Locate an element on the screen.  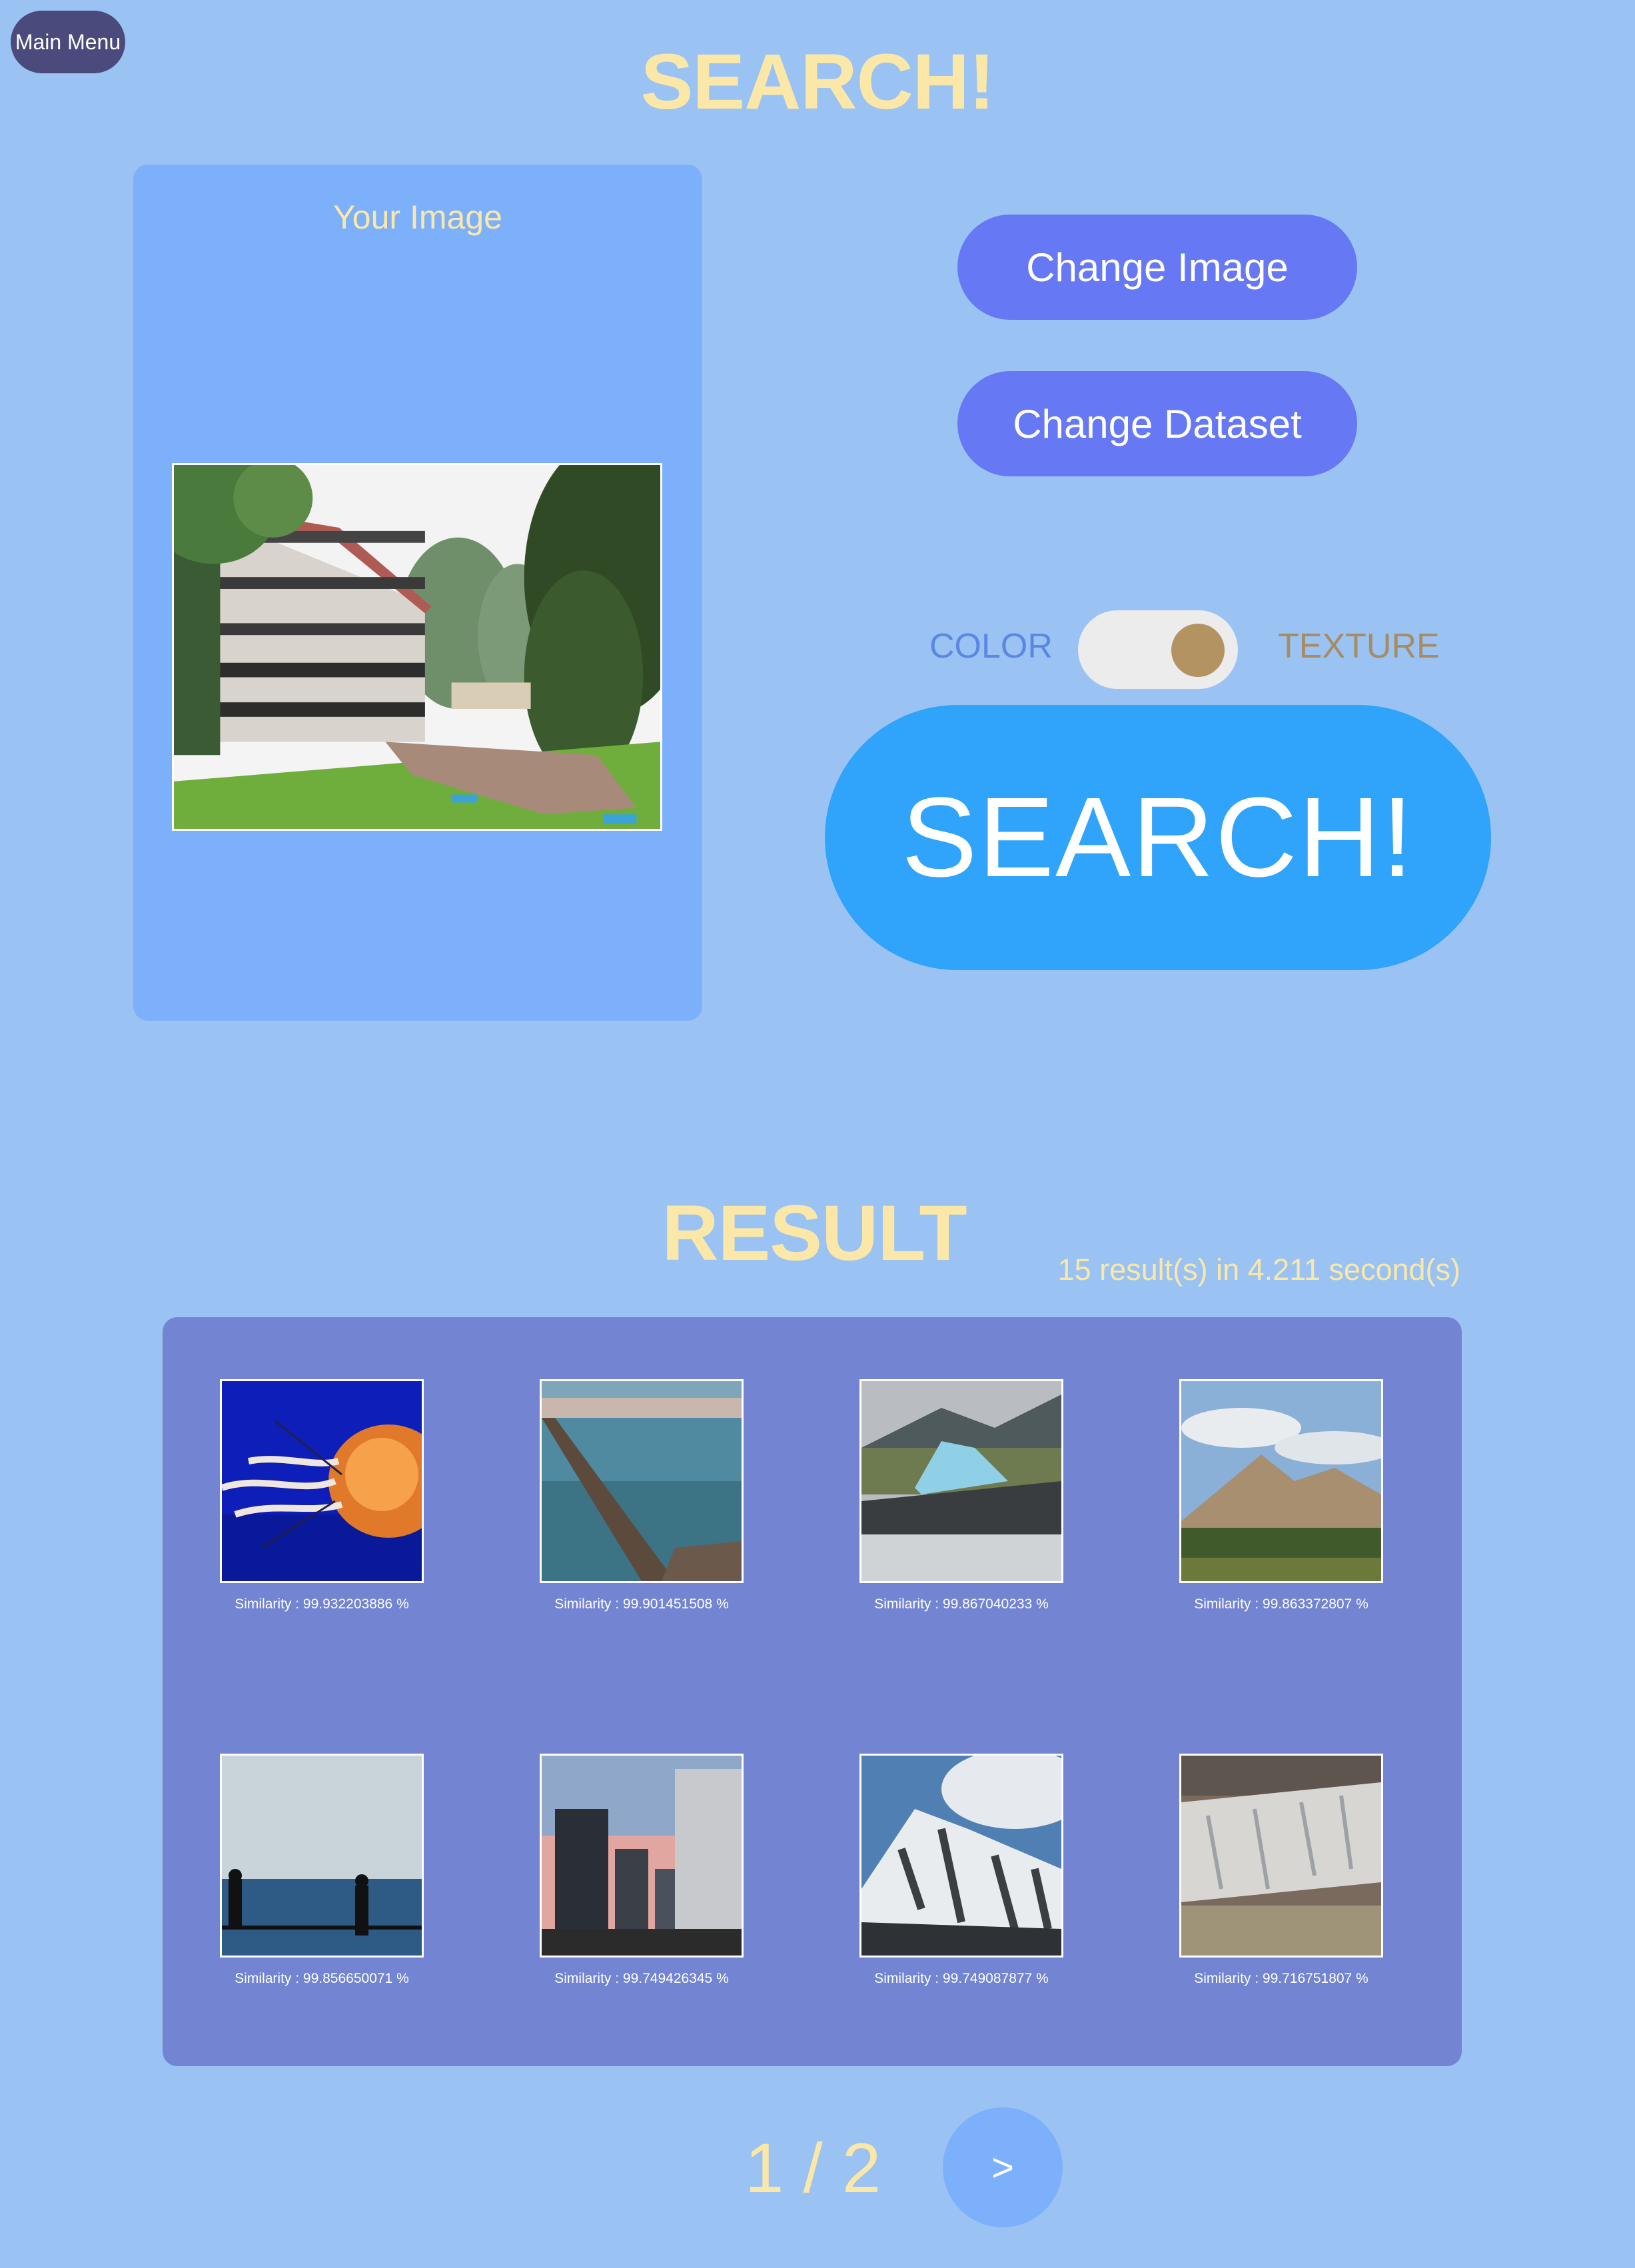
result-thumbnail-mountain-range is located at coordinates (1281, 1481).